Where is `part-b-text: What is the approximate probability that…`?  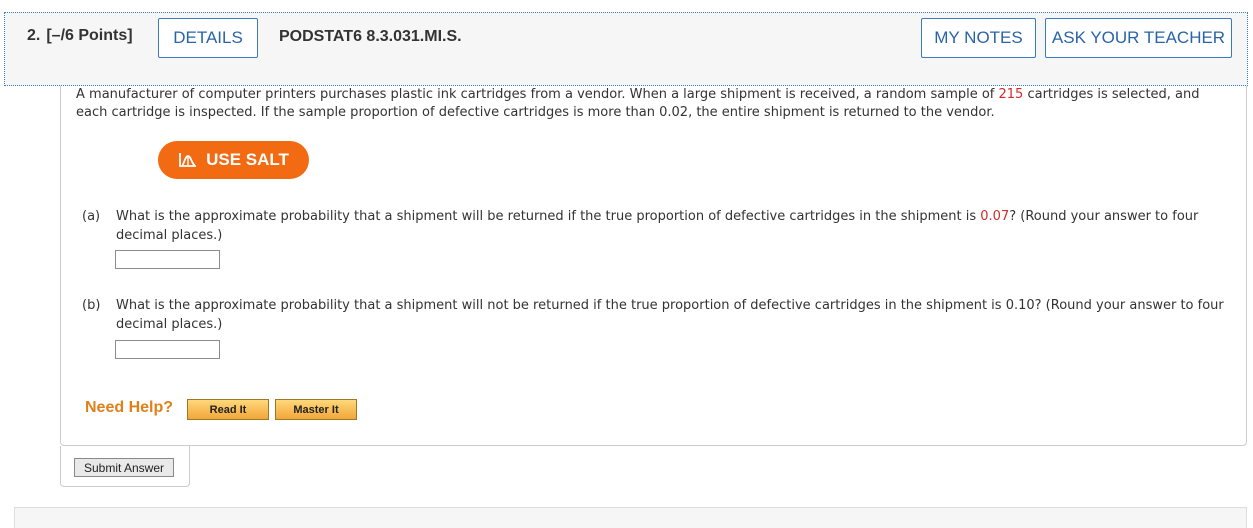
part-b-text: What is the approximate probability that… is located at coordinates (670, 315).